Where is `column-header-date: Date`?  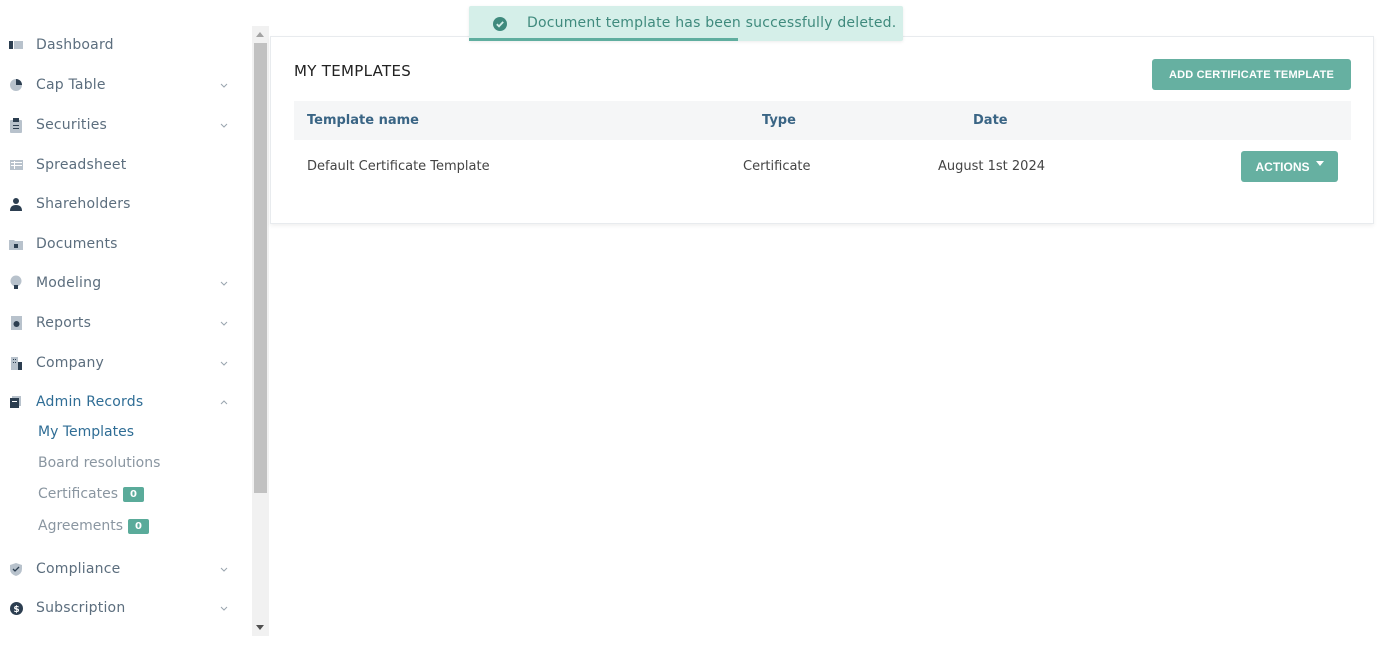
column-header-date: Date is located at coordinates (990, 120).